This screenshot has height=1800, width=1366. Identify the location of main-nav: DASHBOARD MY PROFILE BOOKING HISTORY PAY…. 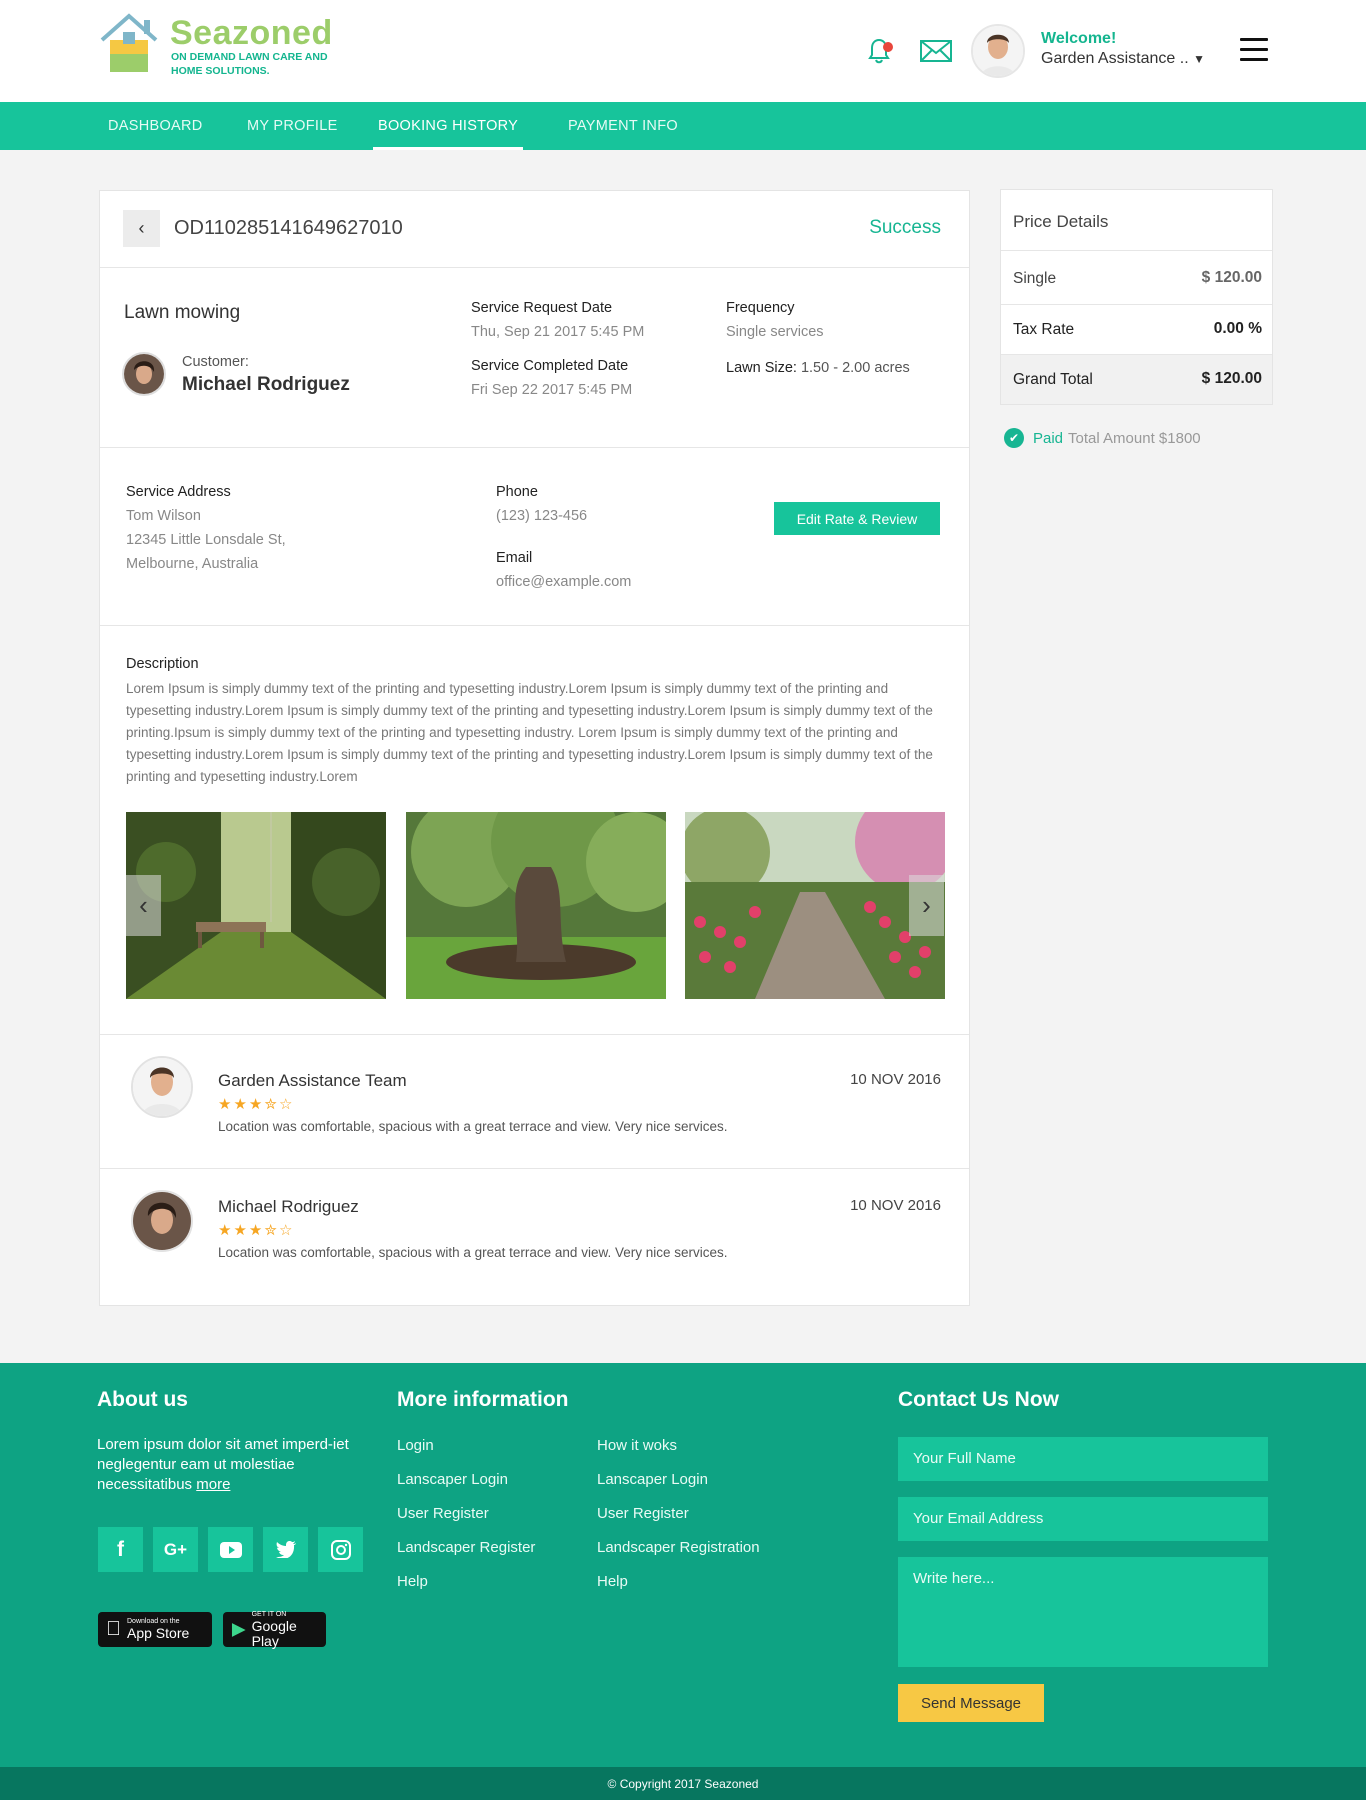
(683, 126).